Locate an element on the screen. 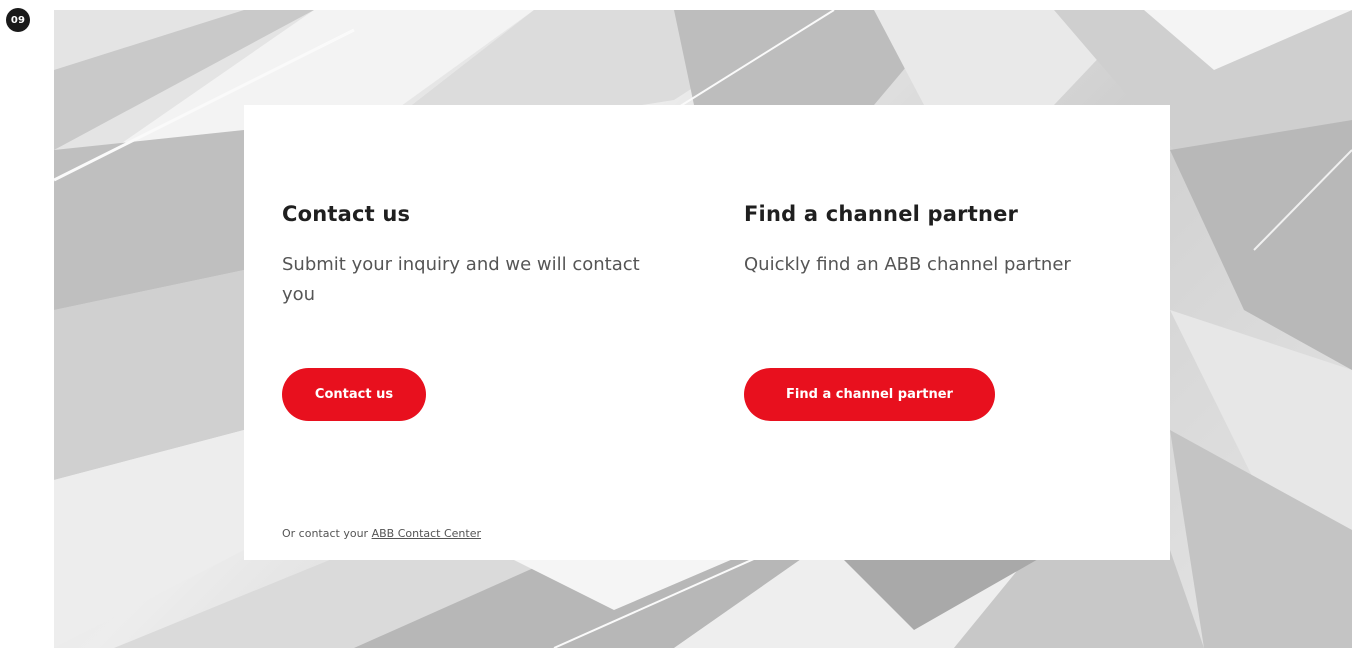 Image resolution: width=1352 pixels, height=648 pixels. contact-us-heading: Contact us is located at coordinates (346, 214).